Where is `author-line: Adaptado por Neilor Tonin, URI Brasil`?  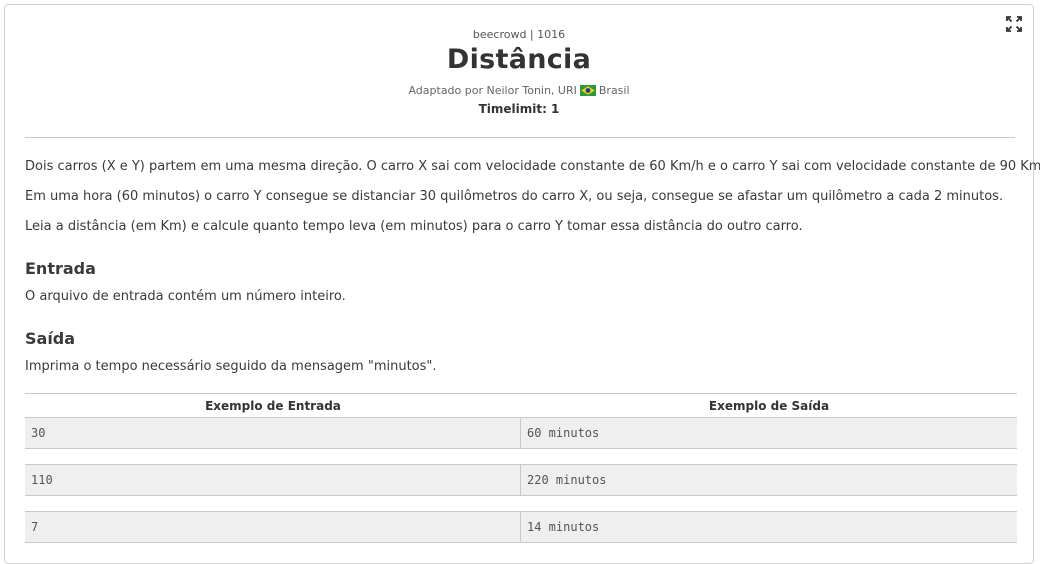 author-line: Adaptado por Neilor Tonin, URI Brasil is located at coordinates (519, 90).